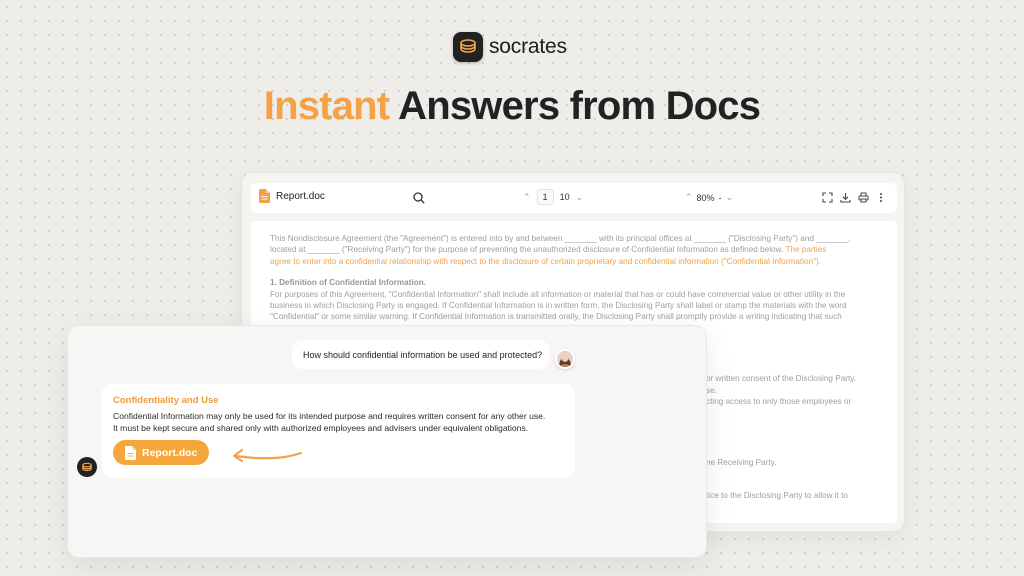 The width and height of the screenshot is (1024, 576). What do you see at coordinates (854, 197) in the screenshot?
I see `toolbar-actions` at bounding box center [854, 197].